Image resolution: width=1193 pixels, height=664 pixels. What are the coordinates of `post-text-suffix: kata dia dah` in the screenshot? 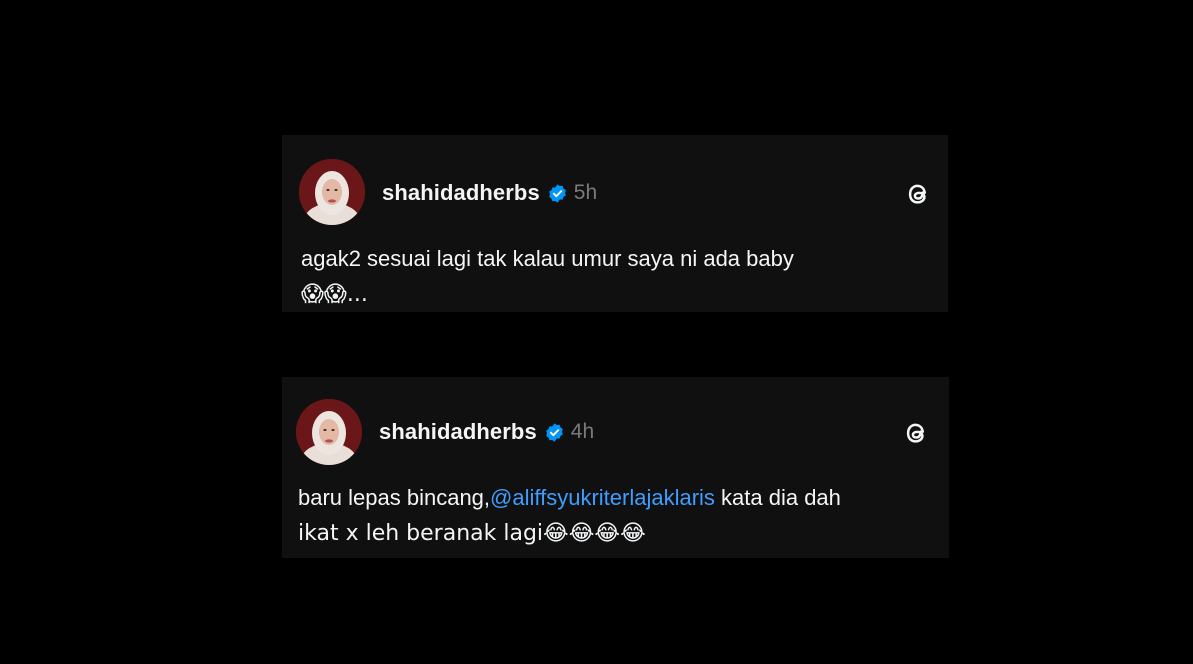 It's located at (777, 497).